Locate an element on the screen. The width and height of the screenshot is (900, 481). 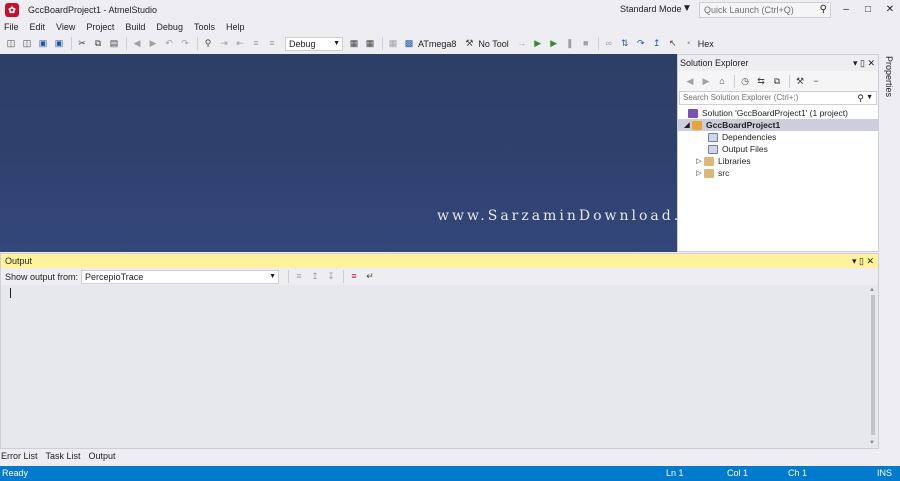
sync-icon: ⇆ is located at coordinates (761, 81).